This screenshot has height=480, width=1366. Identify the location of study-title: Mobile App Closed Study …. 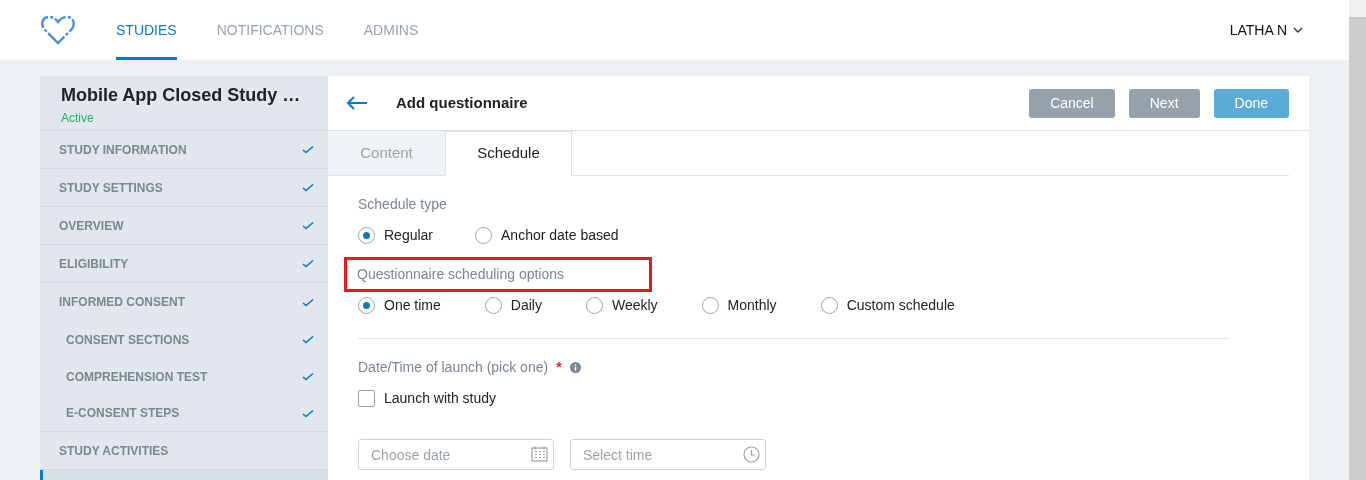
(181, 95).